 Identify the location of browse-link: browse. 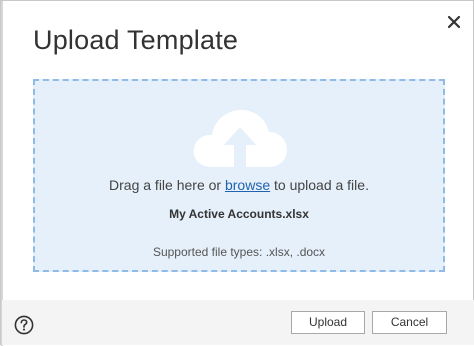
(247, 185).